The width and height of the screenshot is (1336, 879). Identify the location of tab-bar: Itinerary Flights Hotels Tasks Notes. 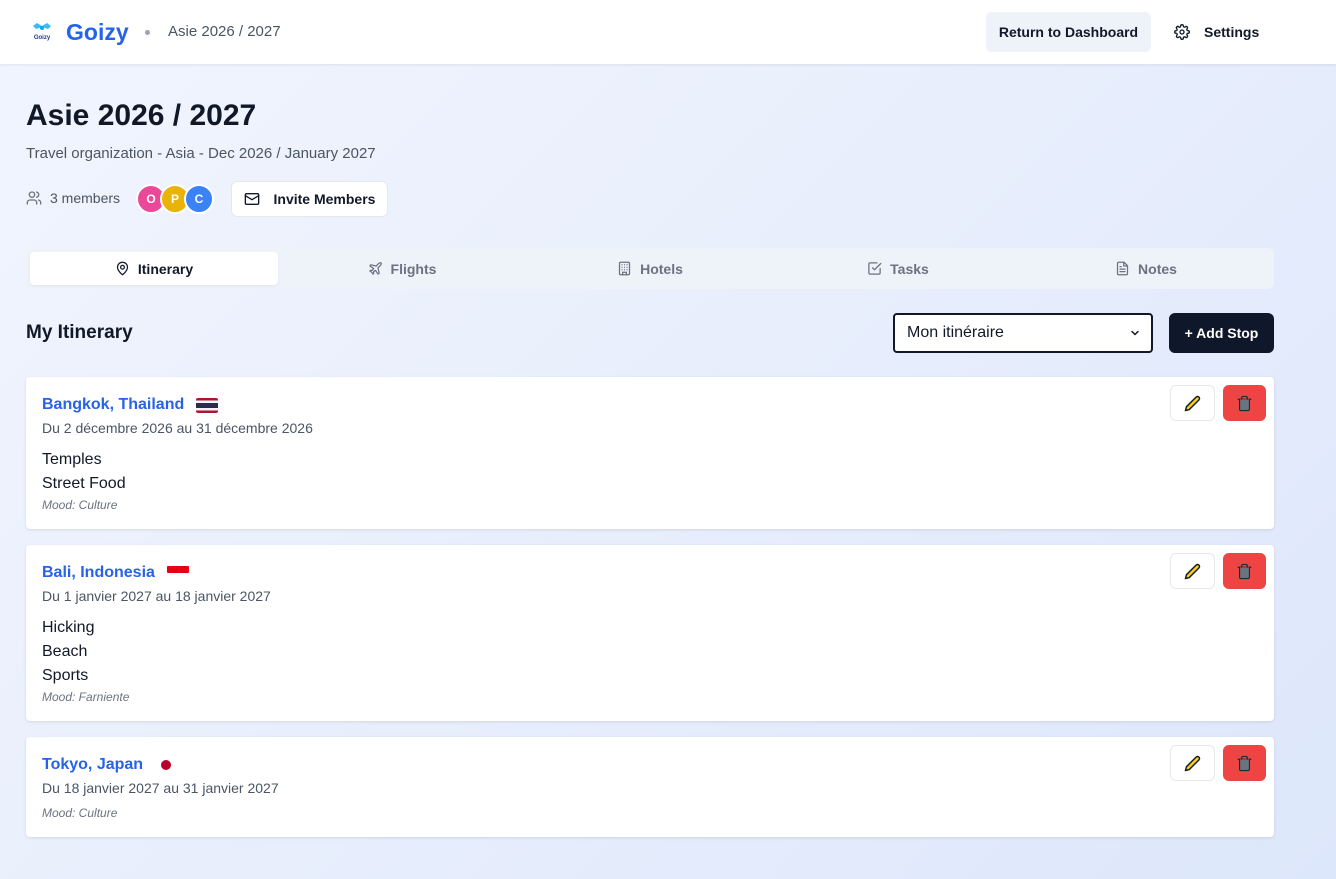
(650, 268).